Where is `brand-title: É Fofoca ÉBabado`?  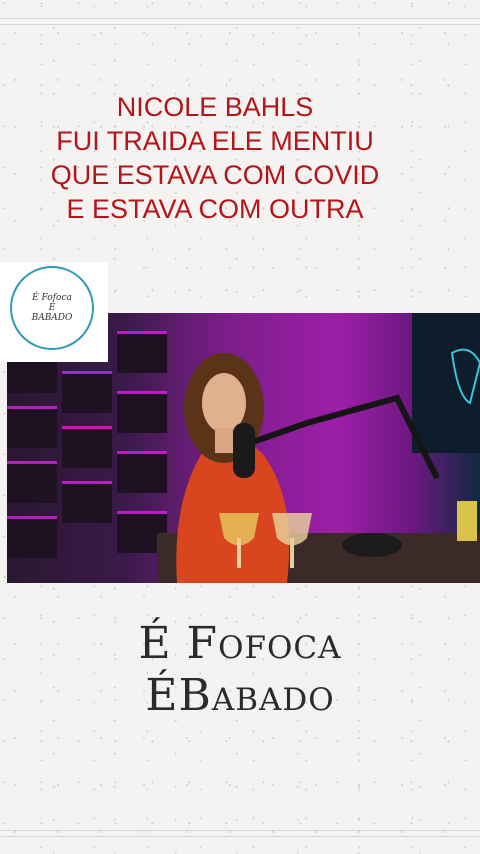
brand-title: É Fofoca ÉBabado is located at coordinates (240, 670).